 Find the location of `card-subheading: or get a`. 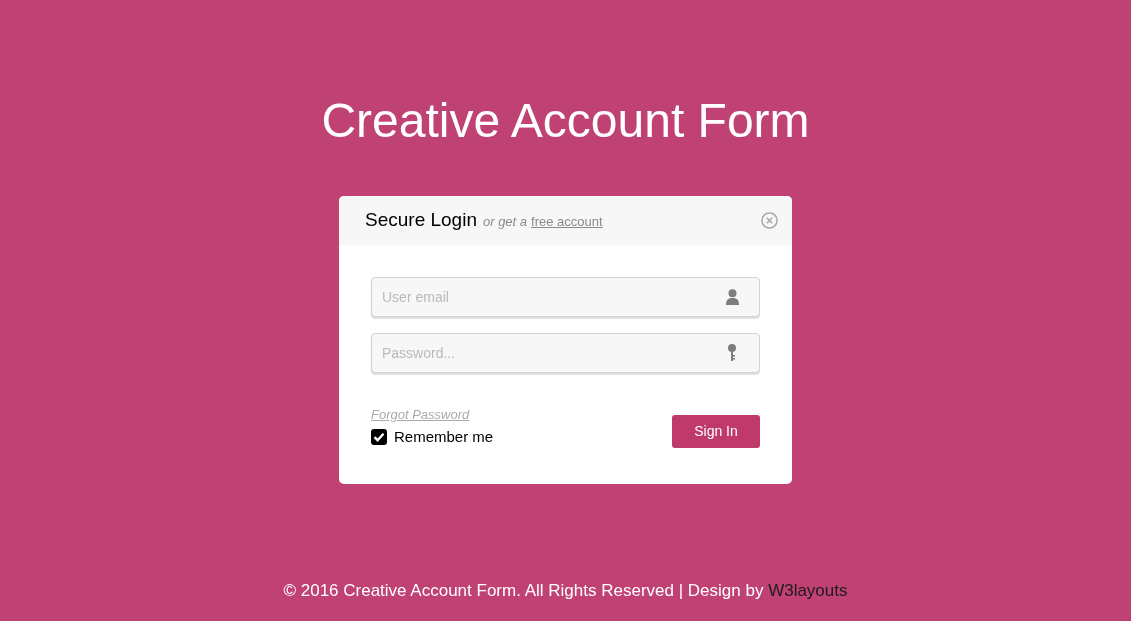

card-subheading: or get a is located at coordinates (505, 222).